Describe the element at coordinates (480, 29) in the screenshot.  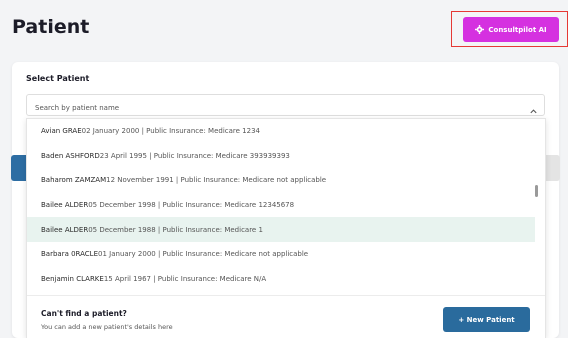
I see `gear-icon` at that location.